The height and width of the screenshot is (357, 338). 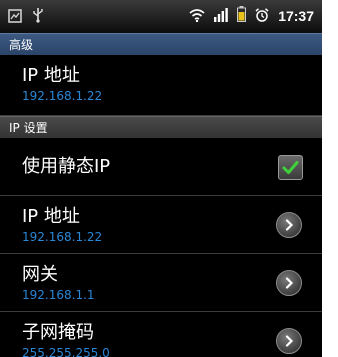 What do you see at coordinates (66, 166) in the screenshot?
I see `row-title: 使用静态IP` at bounding box center [66, 166].